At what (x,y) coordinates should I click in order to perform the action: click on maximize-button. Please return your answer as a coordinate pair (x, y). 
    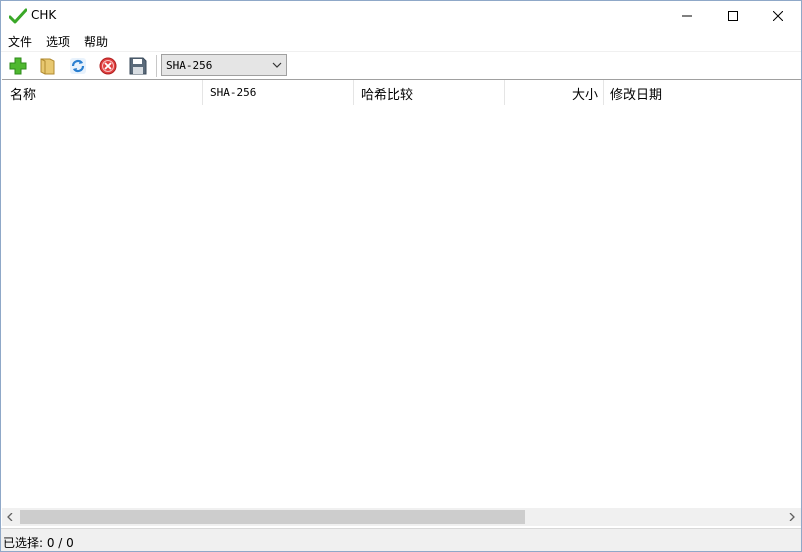
    Looking at the image, I should click on (733, 16).